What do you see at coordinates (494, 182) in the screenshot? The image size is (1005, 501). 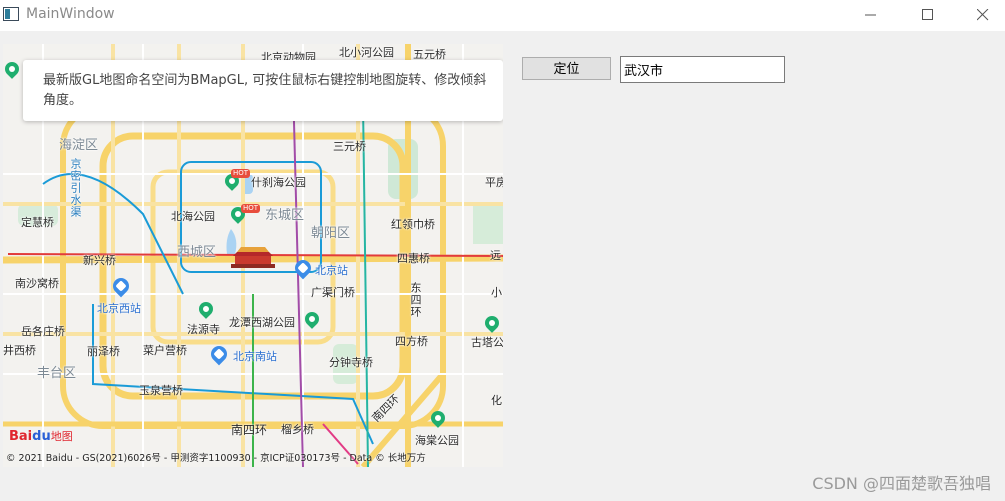 I see `map-label: 平房` at bounding box center [494, 182].